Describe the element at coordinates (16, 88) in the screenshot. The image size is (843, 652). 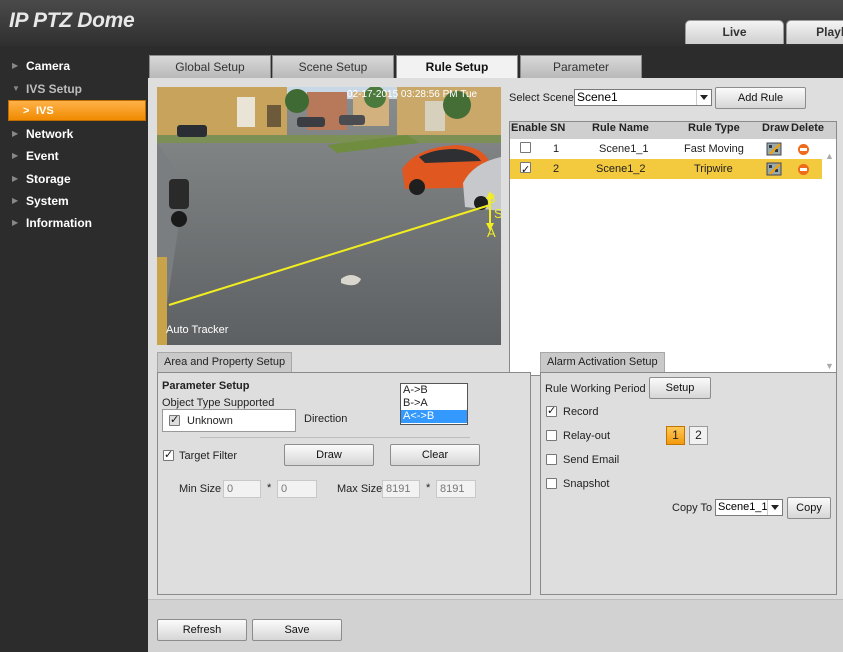
I see `triangle-down-icon: ▼` at that location.